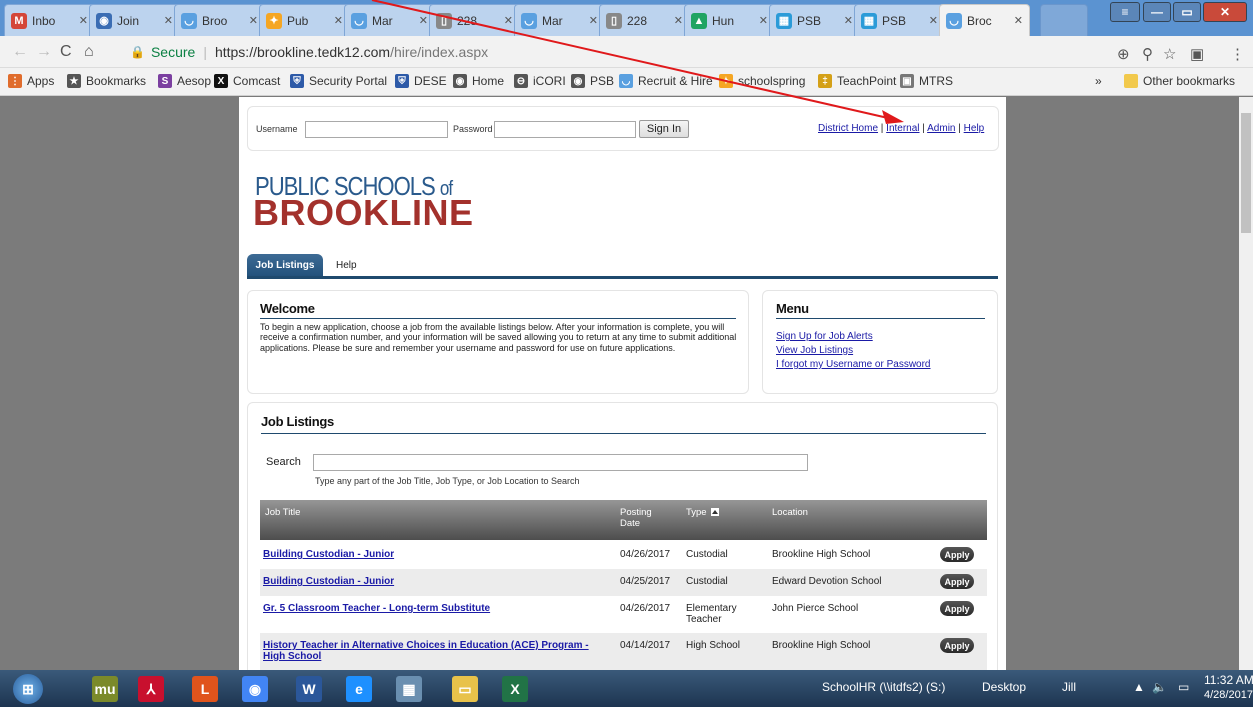 This screenshot has height=707, width=1253. Describe the element at coordinates (421, 81) in the screenshot. I see `bookmark-item: ⛨ DESE` at that location.